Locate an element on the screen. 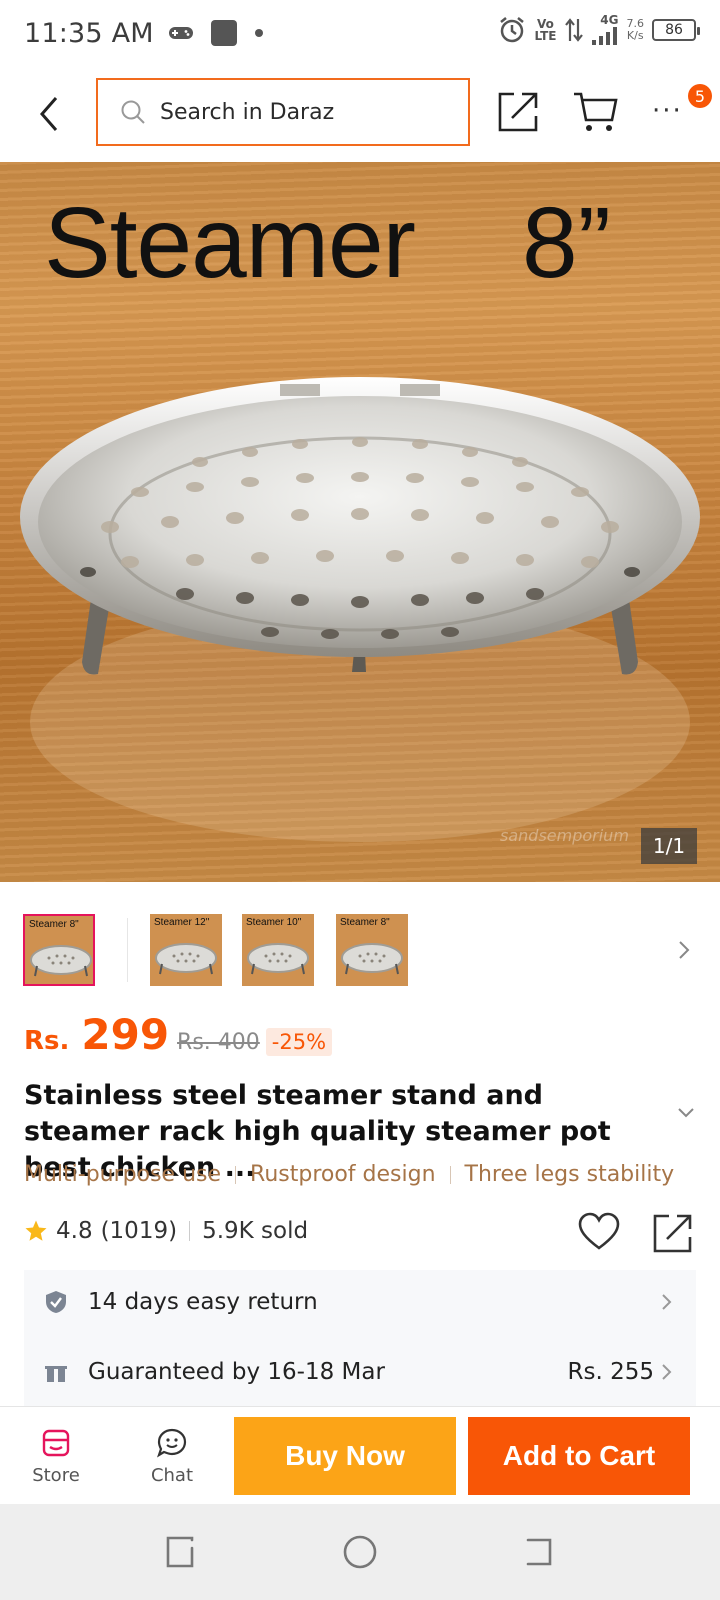 The image size is (720, 1600). thumbnail-3: Steamer 10" is located at coordinates (278, 950).